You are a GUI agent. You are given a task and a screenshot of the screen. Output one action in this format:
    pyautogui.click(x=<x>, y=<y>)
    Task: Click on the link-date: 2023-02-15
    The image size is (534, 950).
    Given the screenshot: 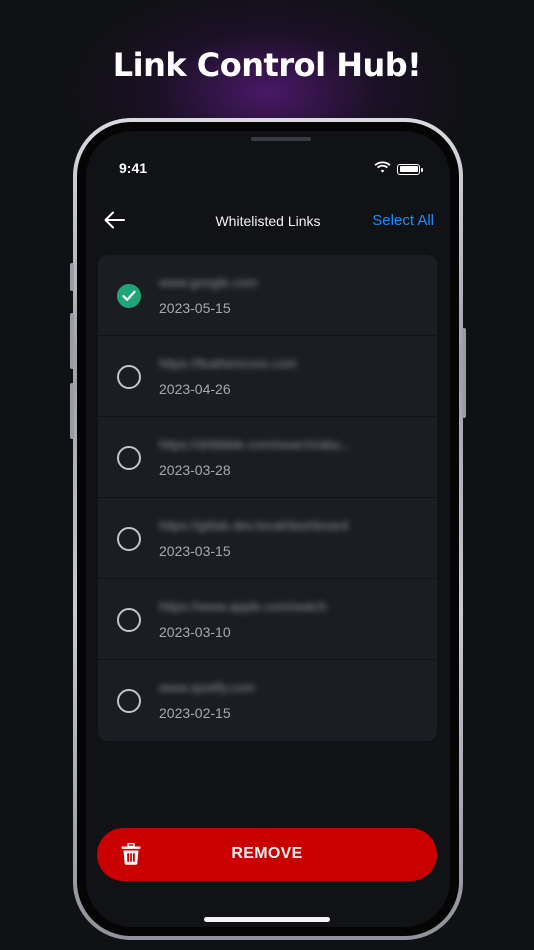 What is the action you would take?
    pyautogui.click(x=195, y=713)
    